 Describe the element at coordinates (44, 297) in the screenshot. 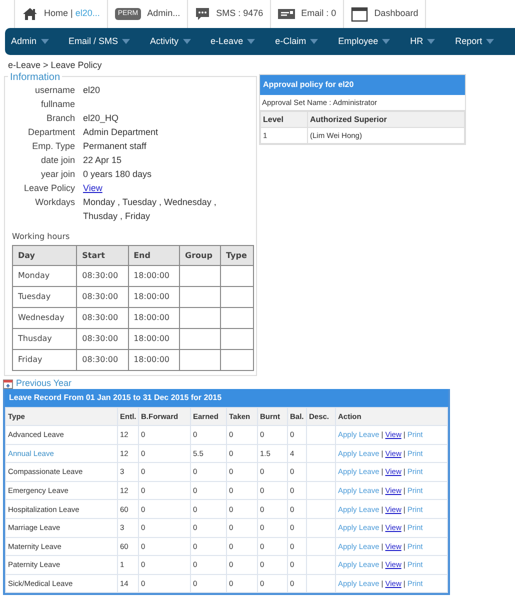

I see `table-cell: Tuesday` at that location.